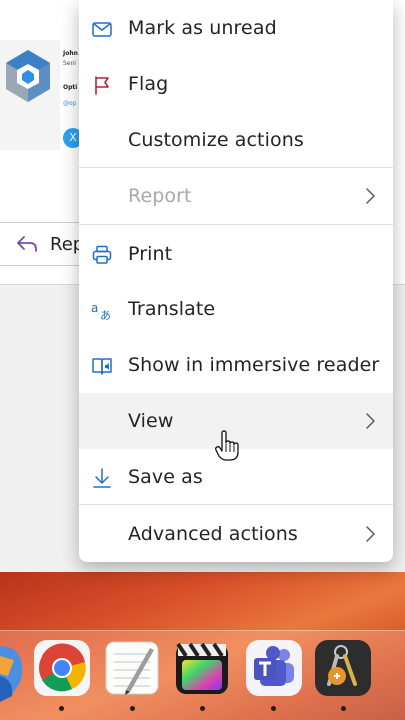  I want to click on signature-section: Opti, so click(70, 87).